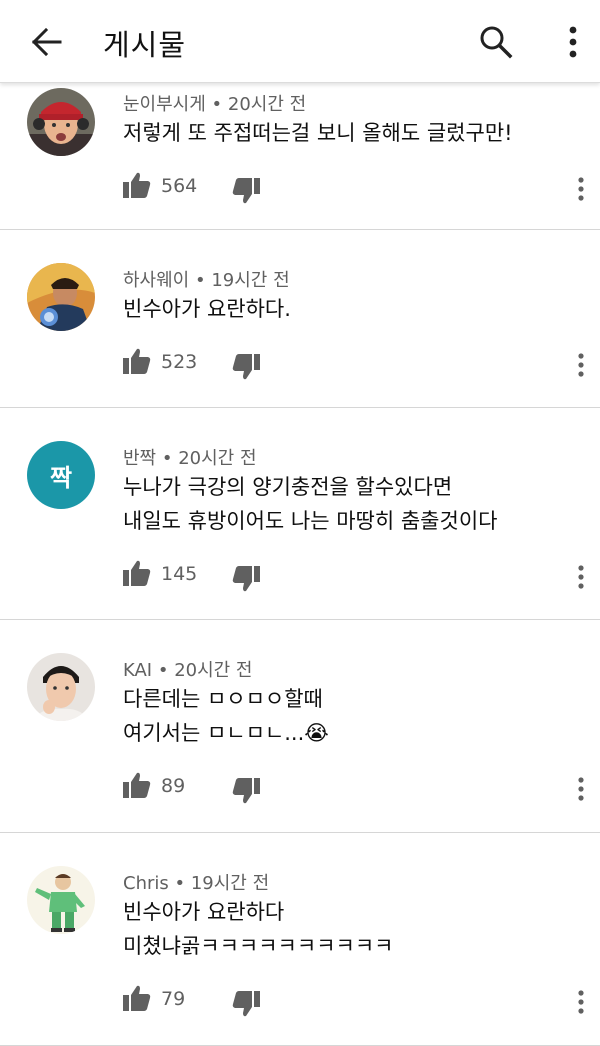 Image resolution: width=600 pixels, height=1046 pixels. Describe the element at coordinates (61, 477) in the screenshot. I see `avatar-letter: 짝` at that location.